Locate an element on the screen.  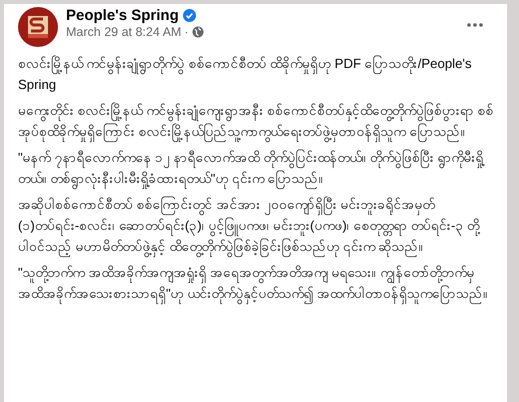
post-paragraph: "သူတို့ဘက်က အထိအခိုက်အကျအရှုံးရှိ အရေအတွက်အတိအကျ မရသေး။ ကျွန်တော်တို့ဘက်မှ အထိအခိုက်အသေးစားသာရရှိ"ဟု ယင်းတိုက်ပွဲနှင့်ပတ်သက်၍ အထက်ပါတာဝန်ရှိသူကပြောသည်။ is located at coordinates (257, 283).